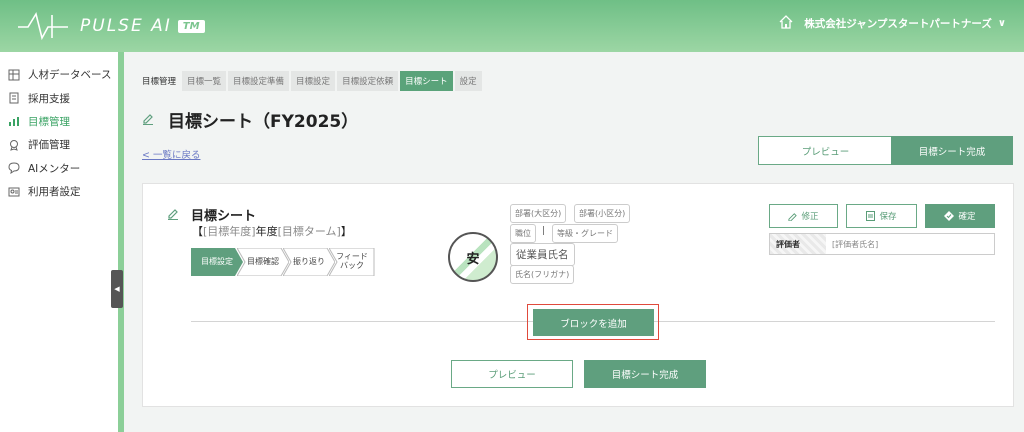  What do you see at coordinates (473, 257) in the screenshot?
I see `avatar: 安` at bounding box center [473, 257].